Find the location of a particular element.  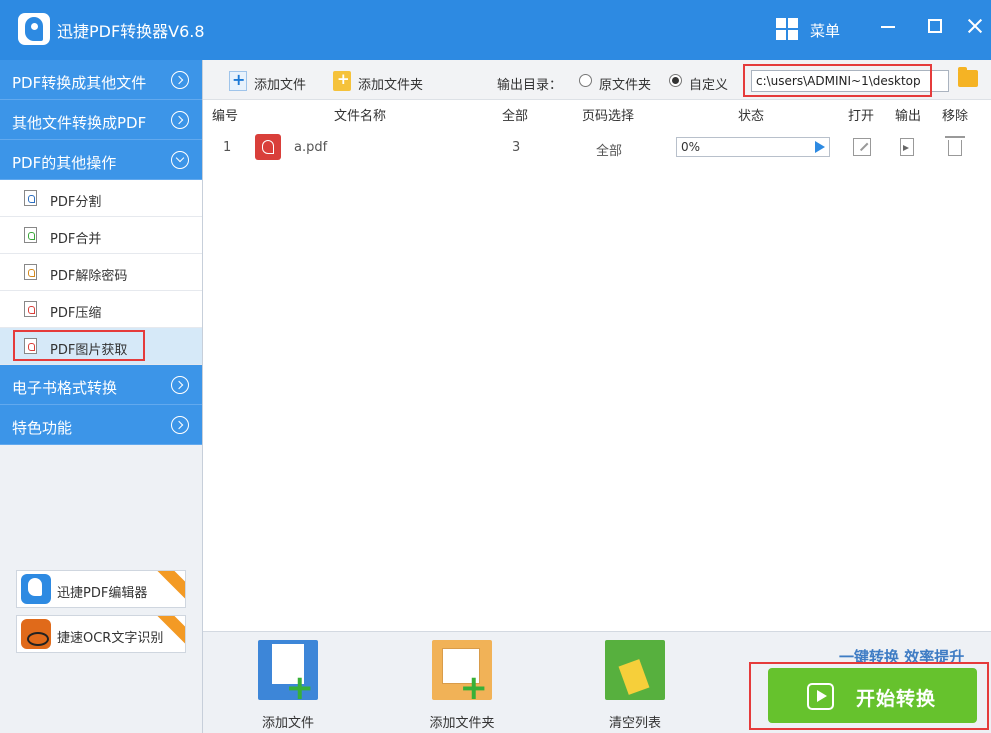

col-remove: 移除 is located at coordinates (955, 116).